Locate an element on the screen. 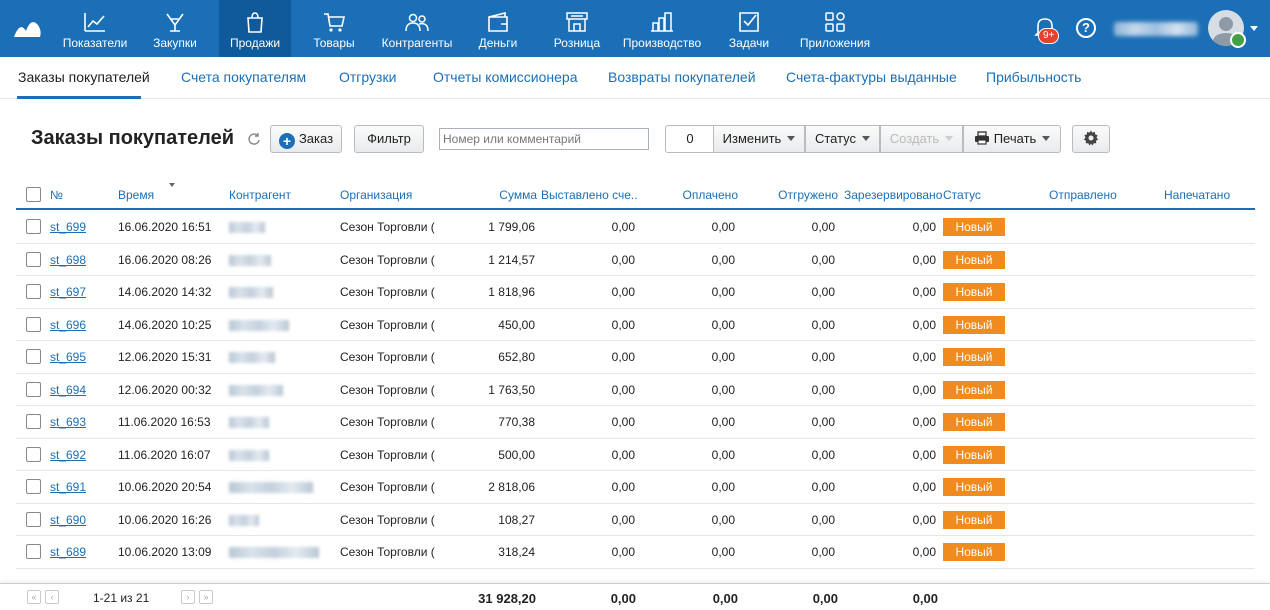  tab-customer-returns: Возвраты покупателей is located at coordinates (682, 77).